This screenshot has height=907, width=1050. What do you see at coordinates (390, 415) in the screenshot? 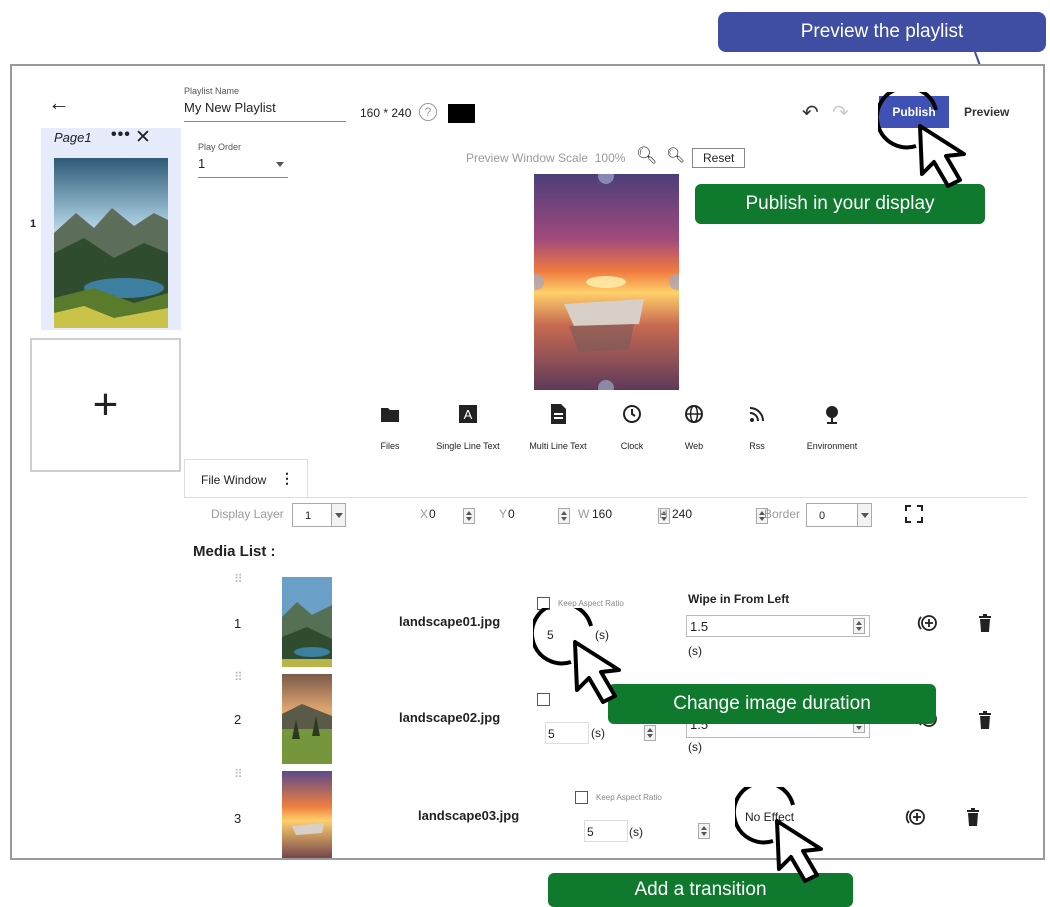
I see `folder-icon` at bounding box center [390, 415].